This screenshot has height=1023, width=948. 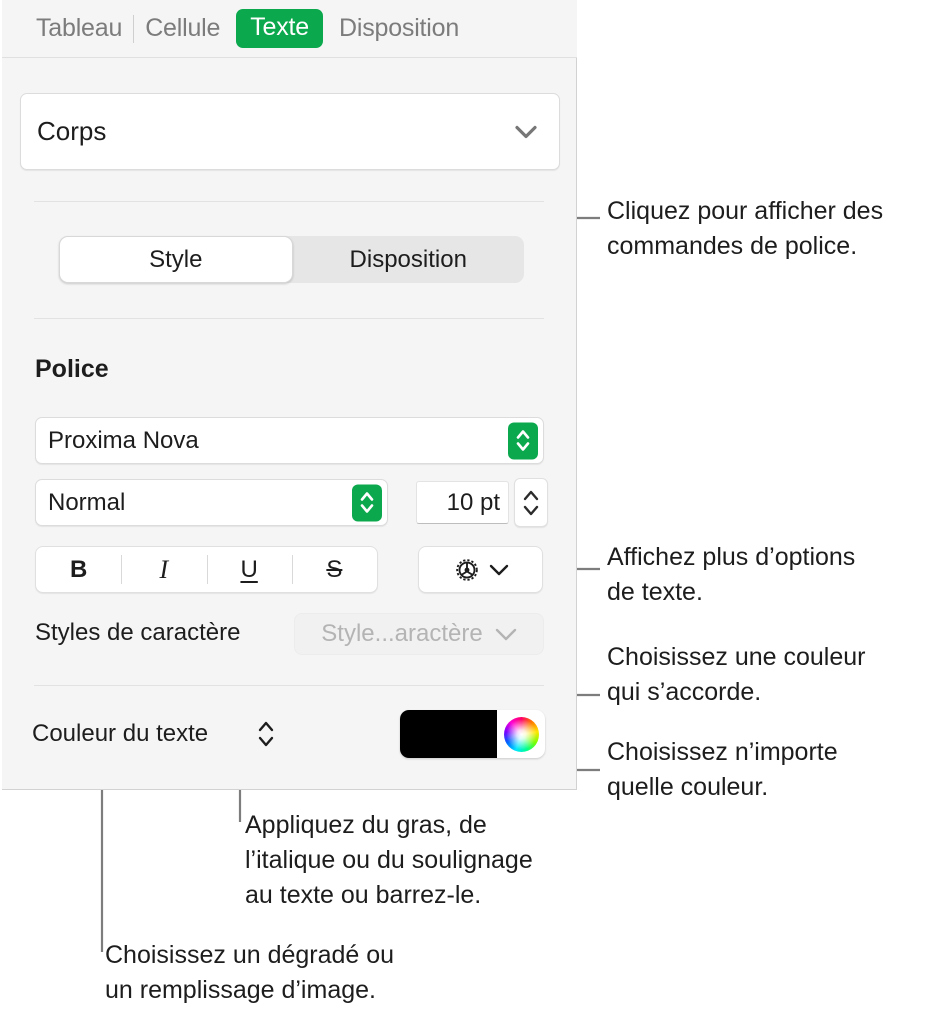 I want to click on font-weight-value: Normal, so click(x=87, y=502).